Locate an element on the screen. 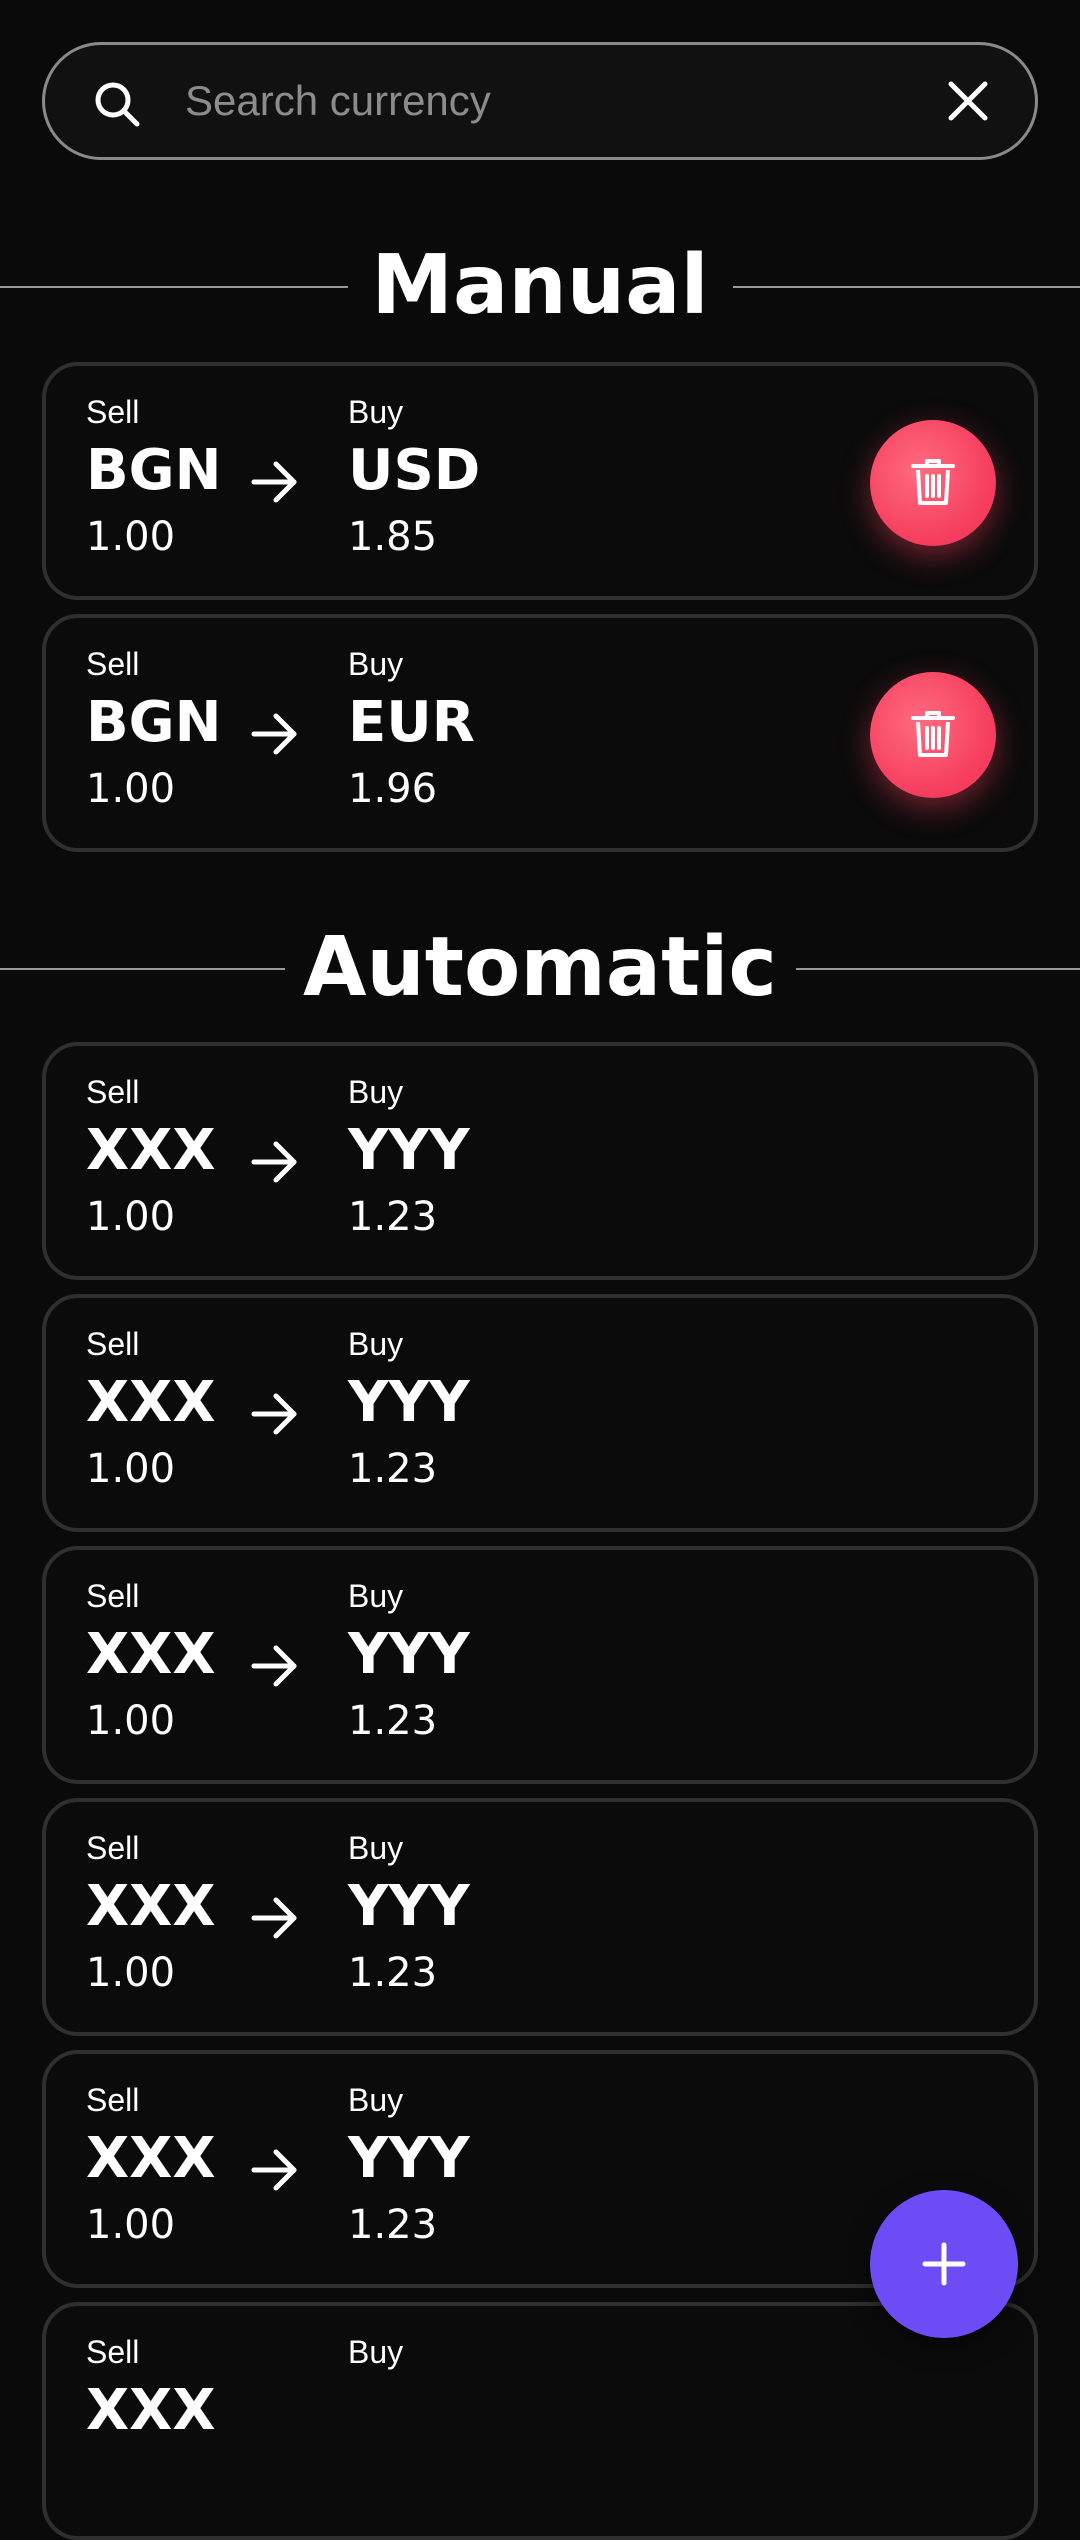 This screenshot has width=1080, height=2540. search-icon is located at coordinates (117, 104).